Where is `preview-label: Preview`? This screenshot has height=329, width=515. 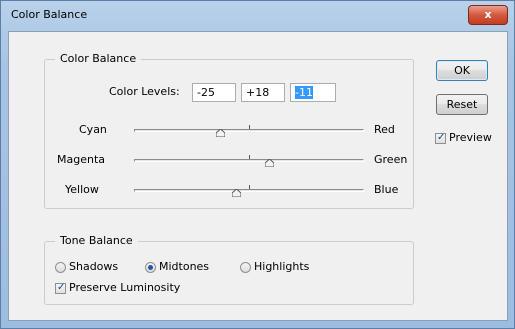 preview-label: Preview is located at coordinates (470, 137).